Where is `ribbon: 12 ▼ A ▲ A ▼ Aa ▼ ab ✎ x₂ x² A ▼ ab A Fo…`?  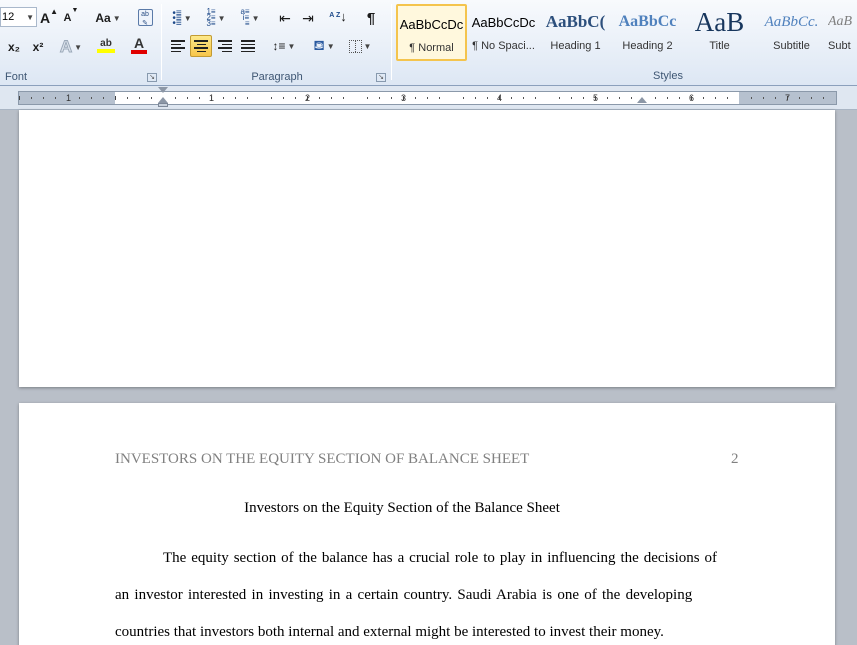 ribbon: 12 ▼ A ▲ A ▼ Aa ▼ ab ✎ x₂ x² A ▼ ab A Fo… is located at coordinates (428, 43).